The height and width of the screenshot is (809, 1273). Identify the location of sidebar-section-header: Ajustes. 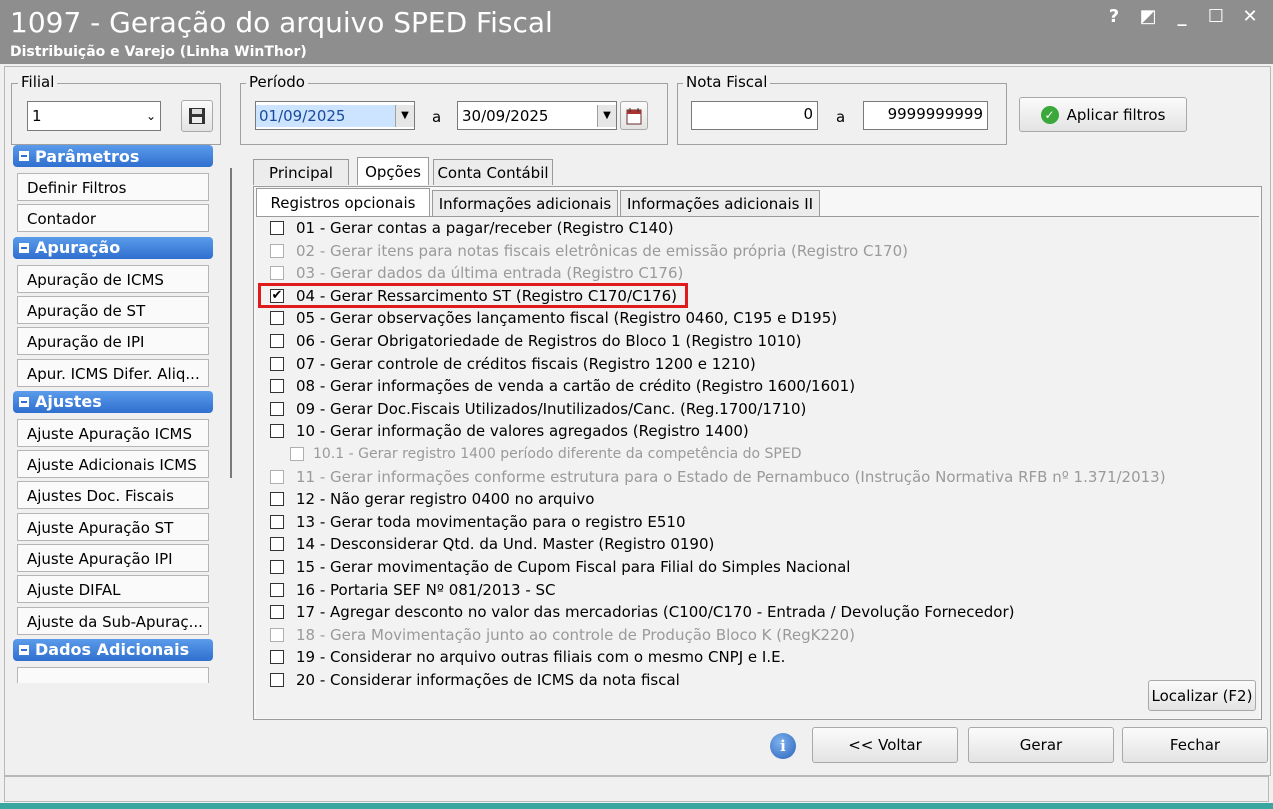
(113, 401).